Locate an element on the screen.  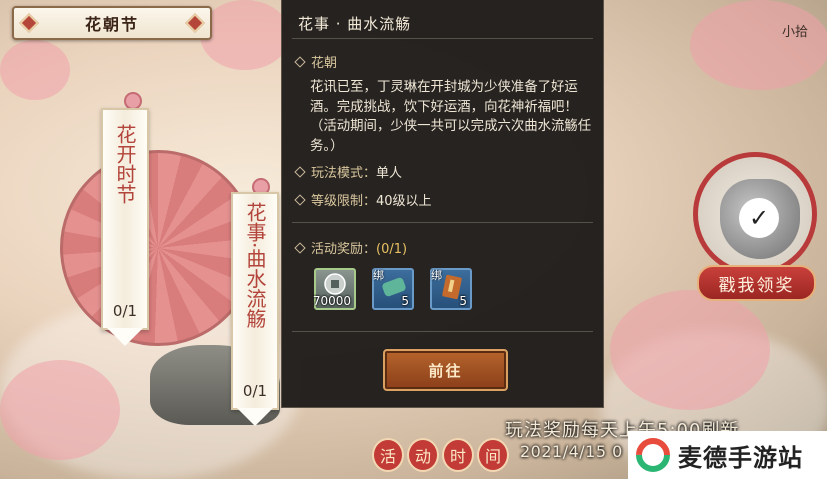
level-value: 40级以上 is located at coordinates (404, 201).